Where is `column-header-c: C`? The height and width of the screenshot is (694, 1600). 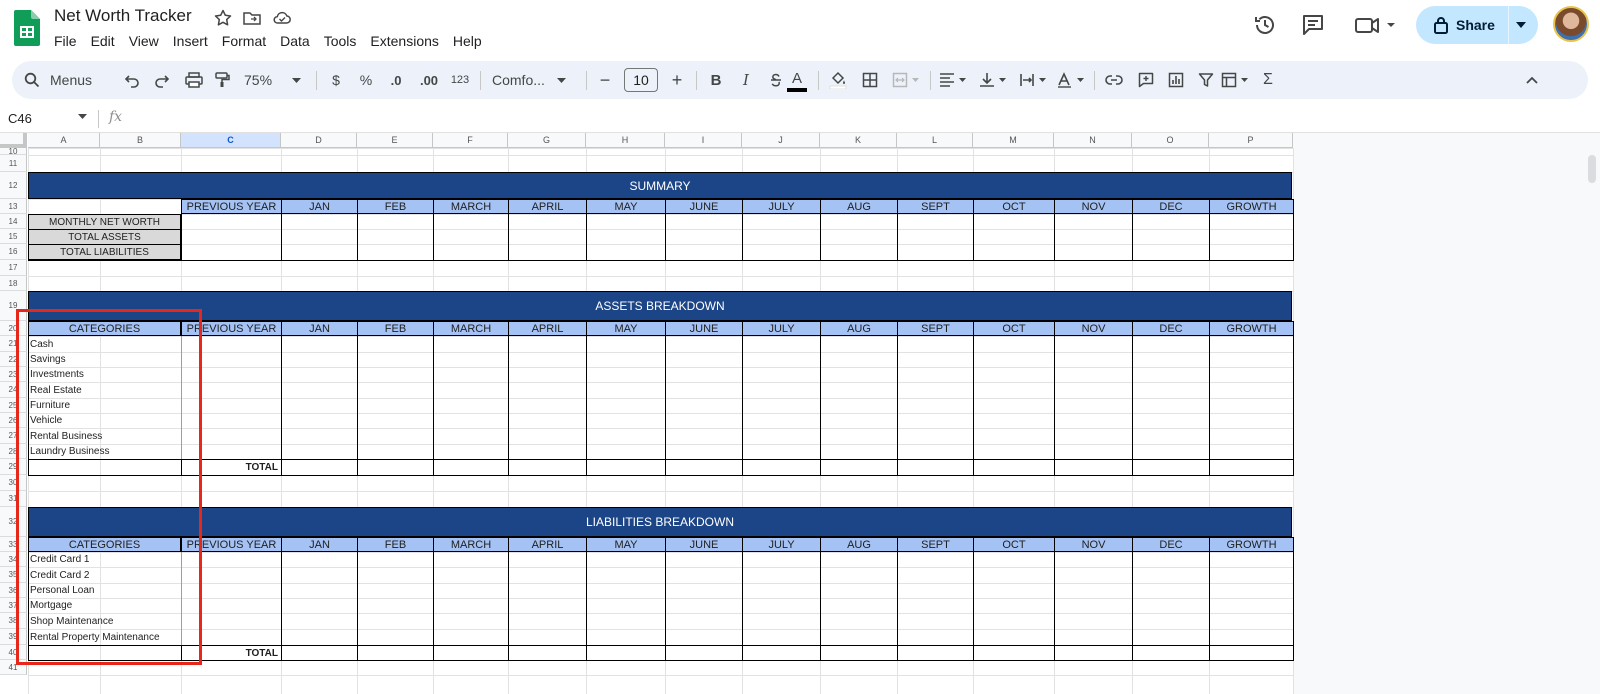 column-header-c: C is located at coordinates (231, 140).